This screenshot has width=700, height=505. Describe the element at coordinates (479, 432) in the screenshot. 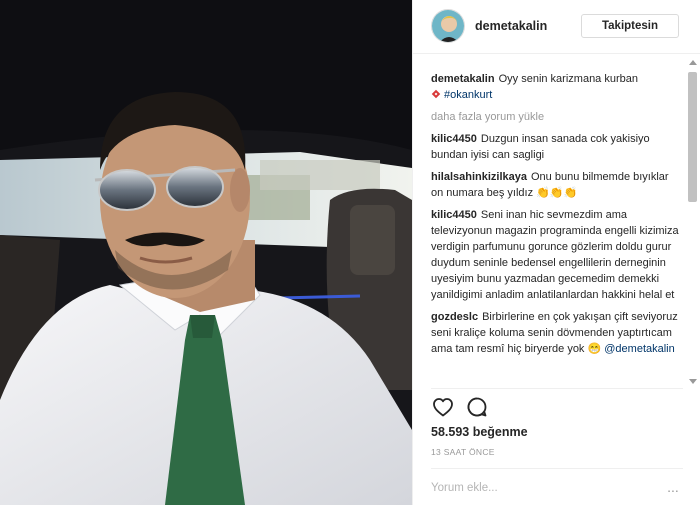

I see `likes-count: 58.593 beğenme` at that location.